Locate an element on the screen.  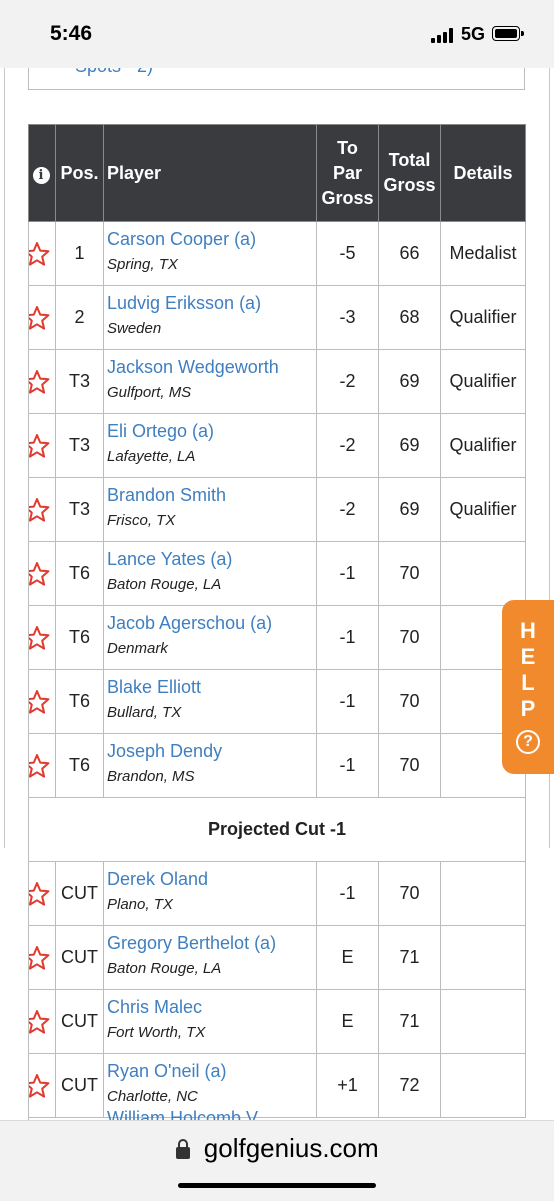
player-name-link: Lance Yates (a) is located at coordinates (211, 559).